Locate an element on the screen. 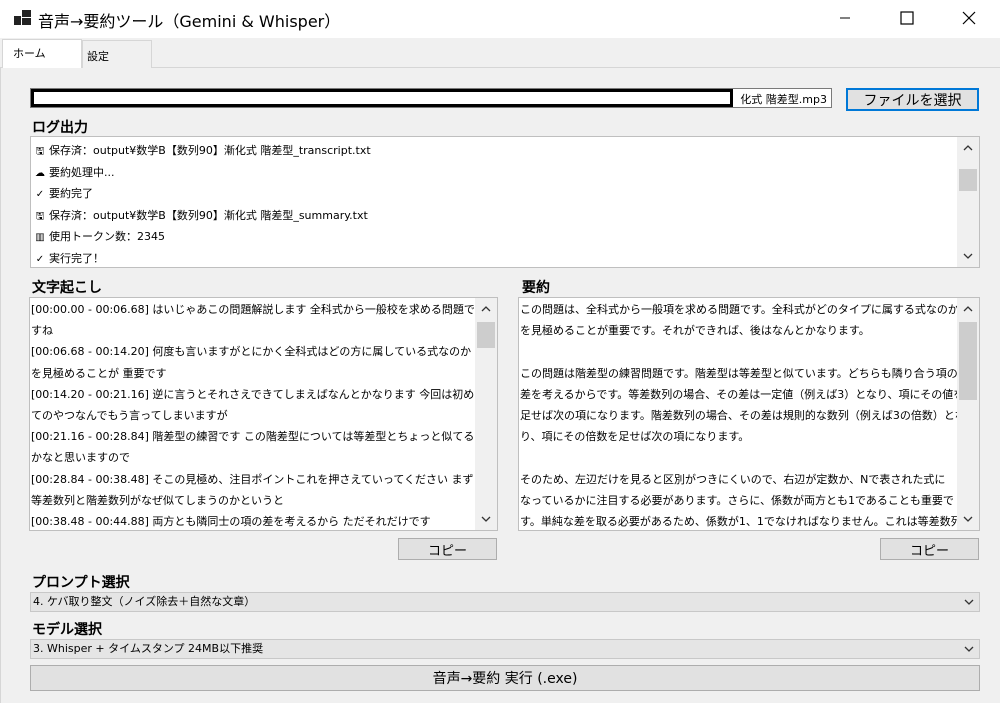 The width and height of the screenshot is (1000, 703). chart-icon: ▥ is located at coordinates (40, 237).